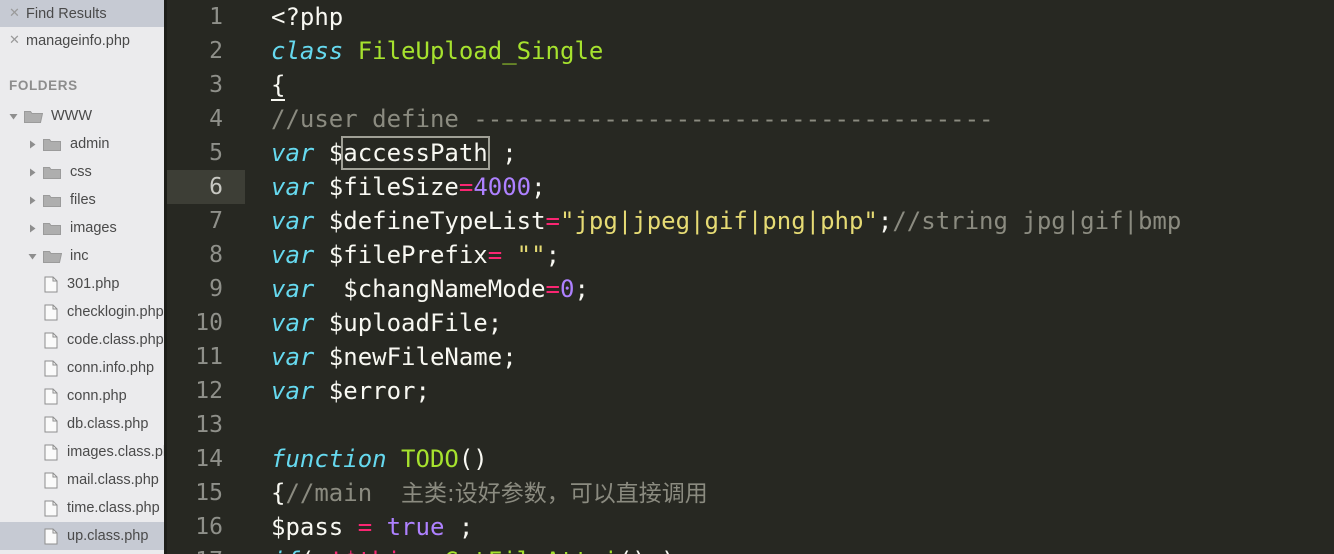  I want to click on line-number: 16, so click(209, 527).